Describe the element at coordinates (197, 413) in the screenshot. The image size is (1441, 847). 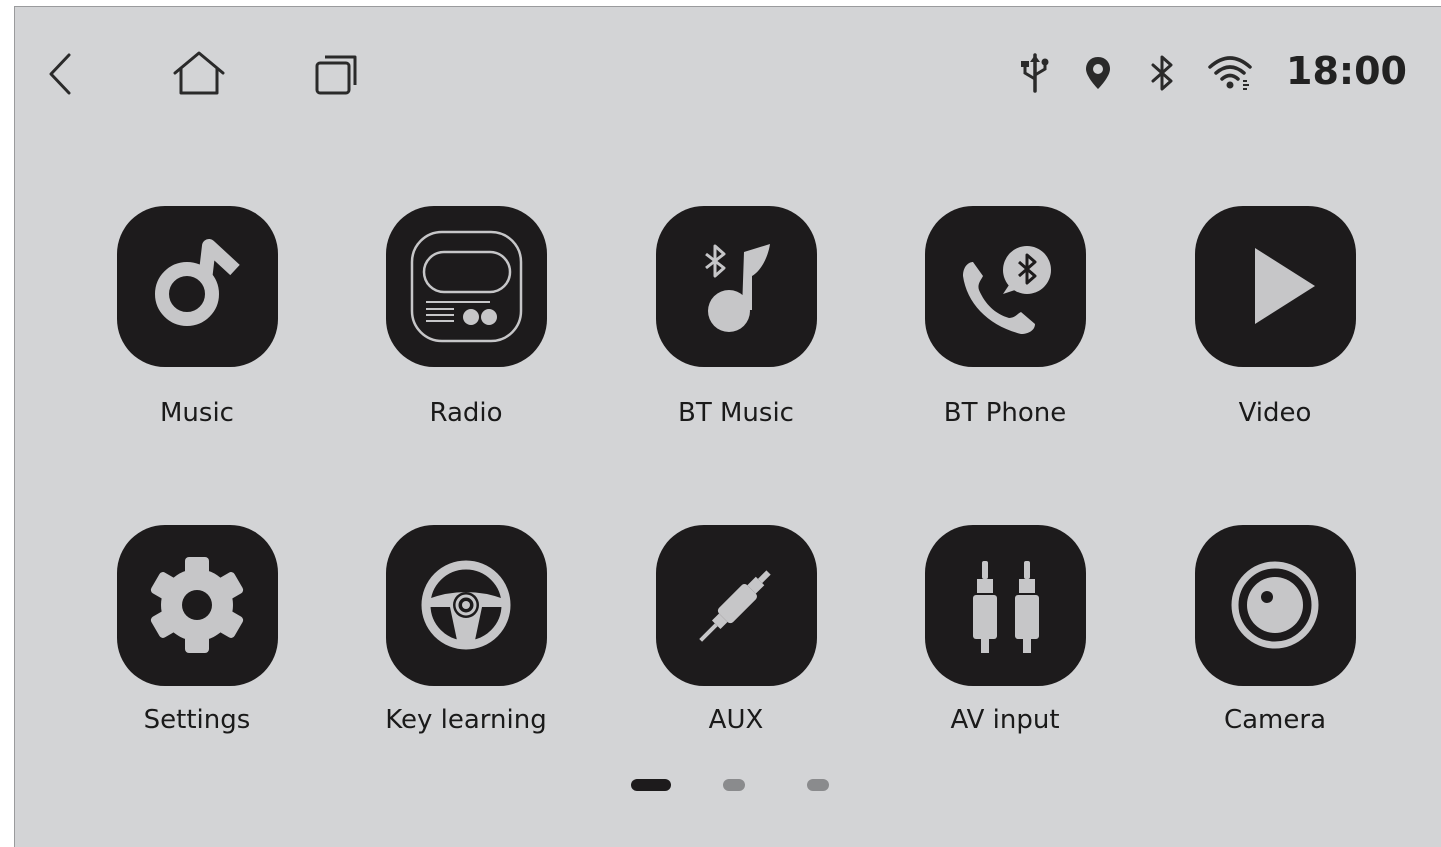
I see `app-label: Music` at that location.